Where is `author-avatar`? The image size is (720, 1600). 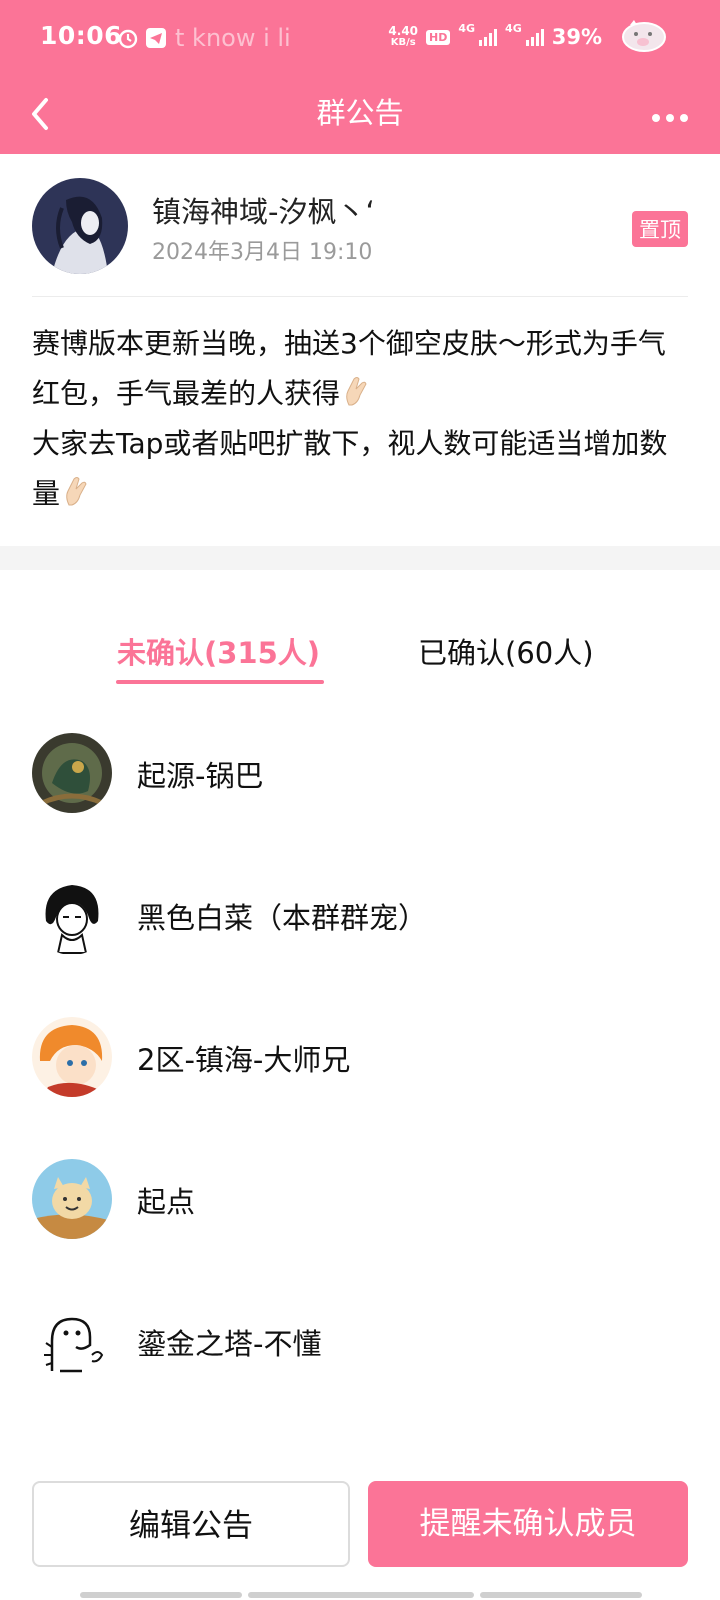
author-avatar is located at coordinates (80, 226).